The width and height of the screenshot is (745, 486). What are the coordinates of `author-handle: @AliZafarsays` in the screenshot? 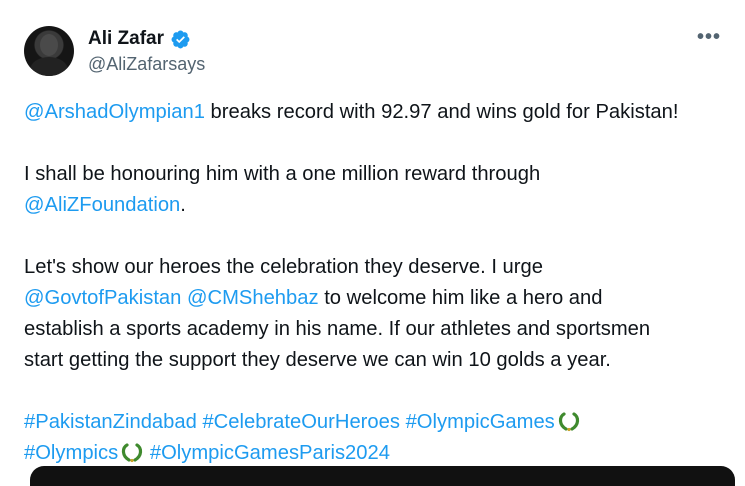 It's located at (146, 64).